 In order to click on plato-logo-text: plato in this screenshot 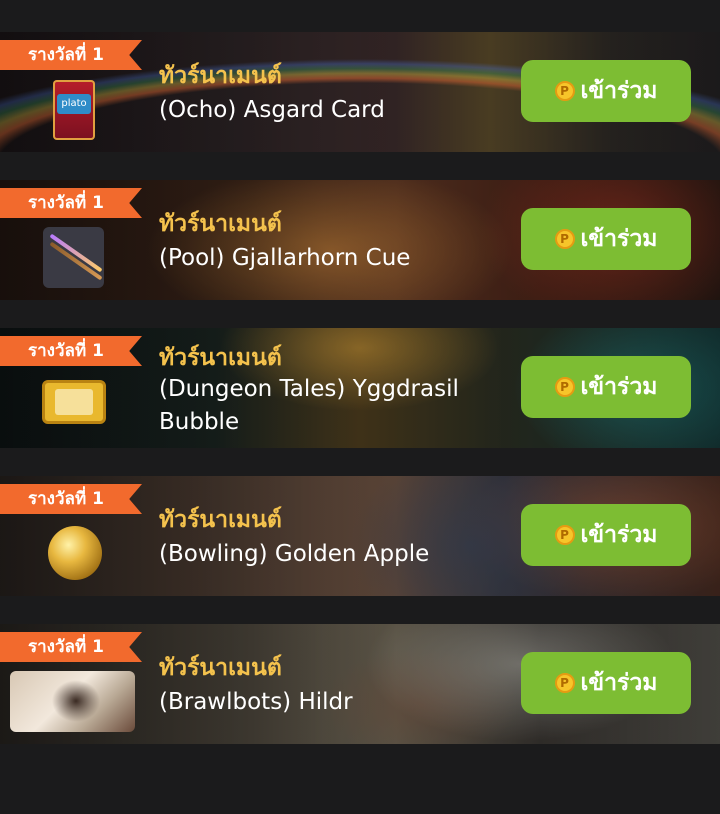, I will do `click(74, 104)`.